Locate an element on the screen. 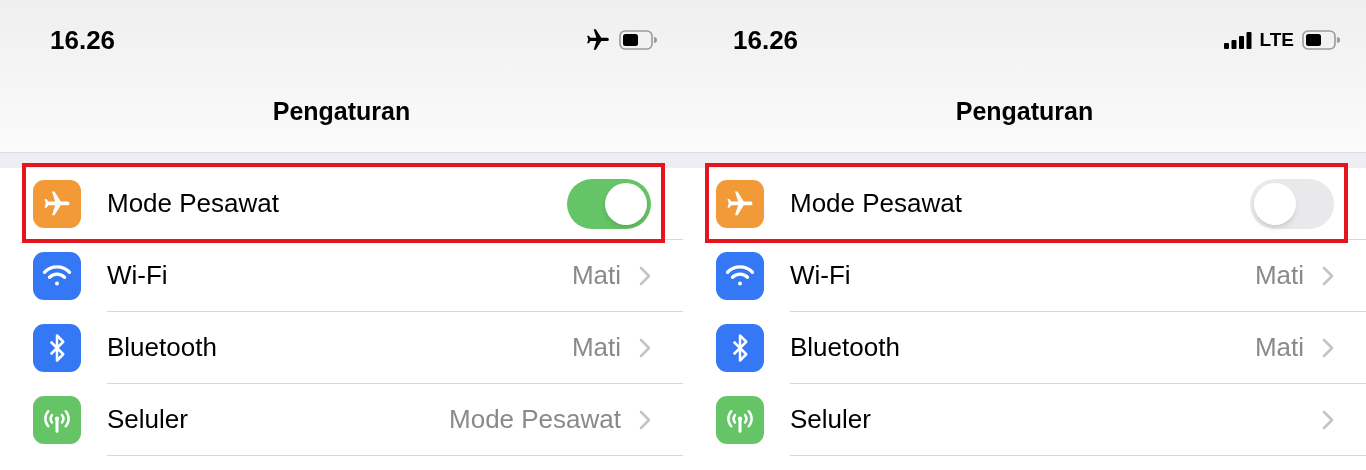 This screenshot has width=1366, height=470. airplane-icon is located at coordinates (598, 40).